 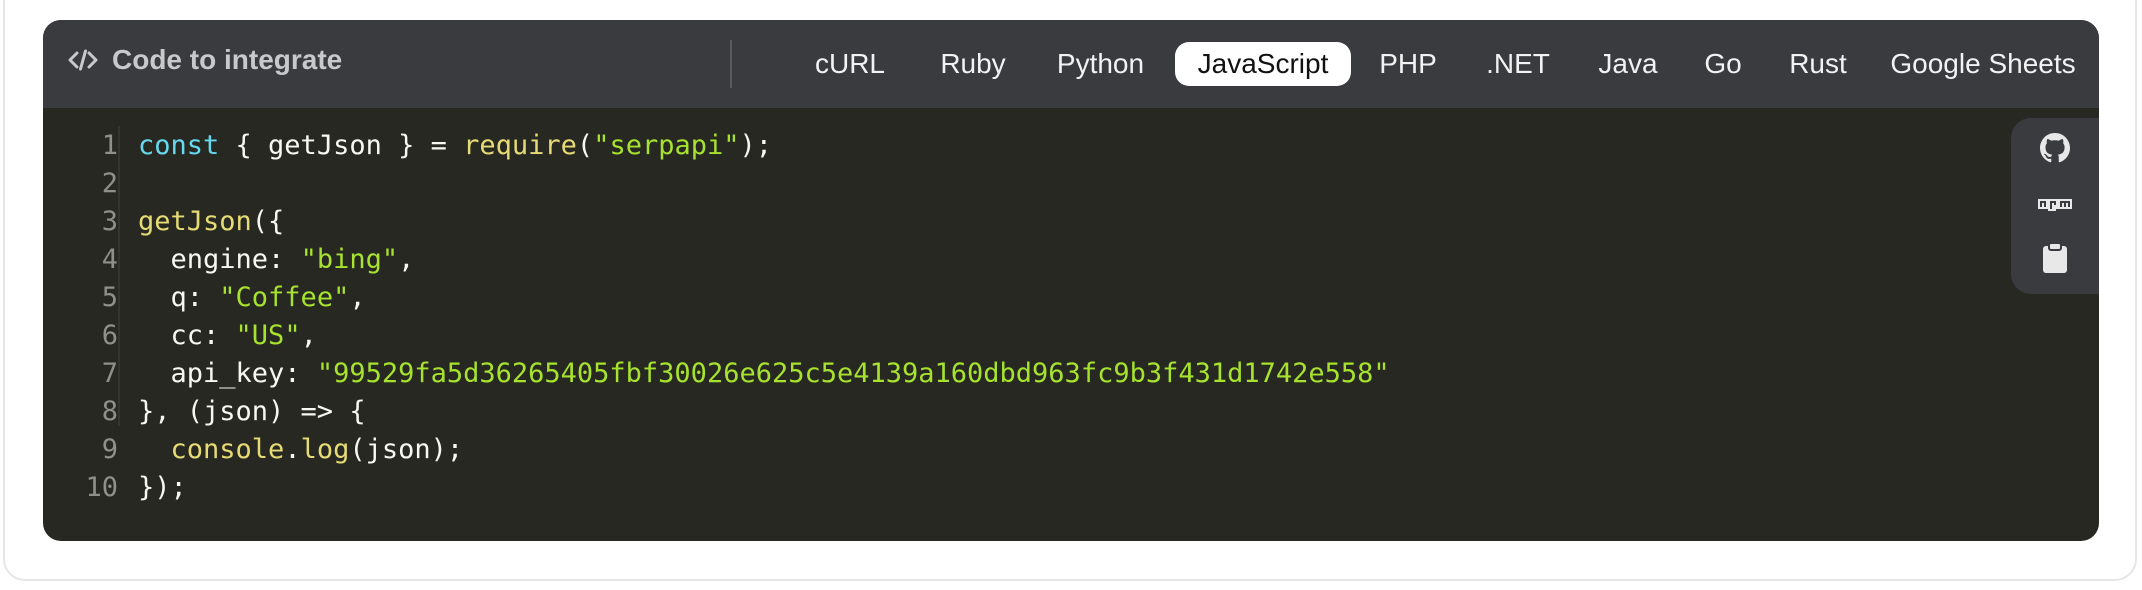 What do you see at coordinates (187, 335) in the screenshot?
I see `code-token: cc:` at bounding box center [187, 335].